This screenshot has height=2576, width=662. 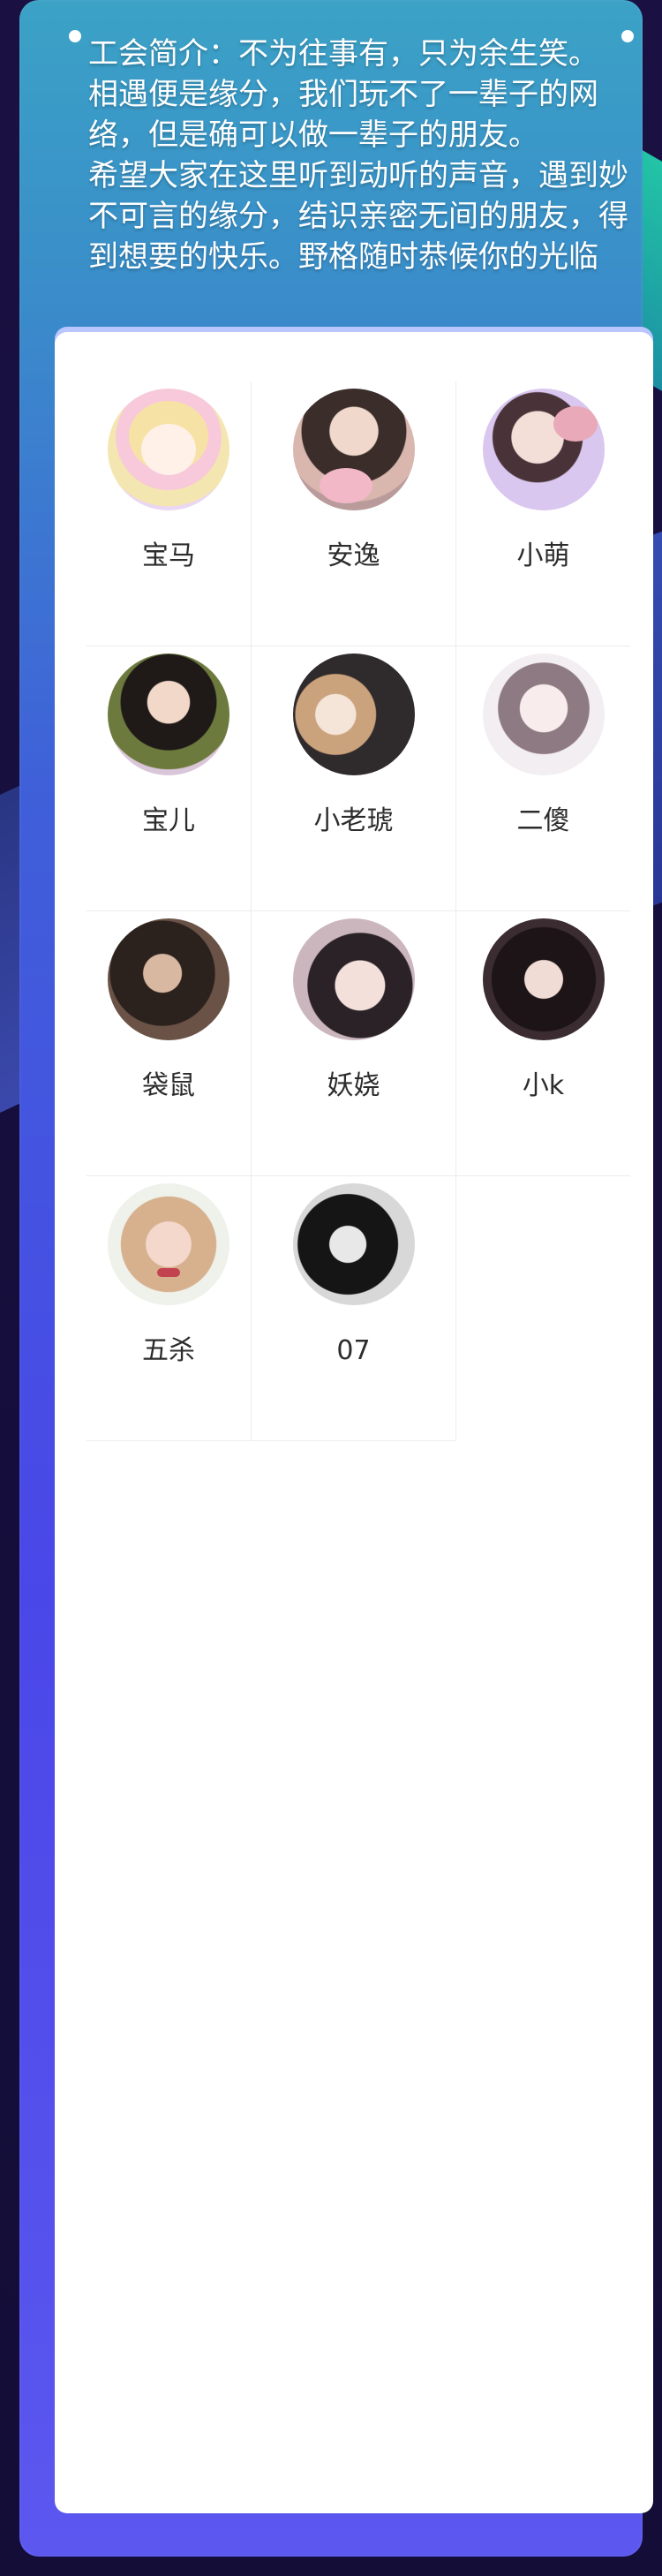 What do you see at coordinates (354, 778) in the screenshot?
I see `member-item: 小老琥` at bounding box center [354, 778].